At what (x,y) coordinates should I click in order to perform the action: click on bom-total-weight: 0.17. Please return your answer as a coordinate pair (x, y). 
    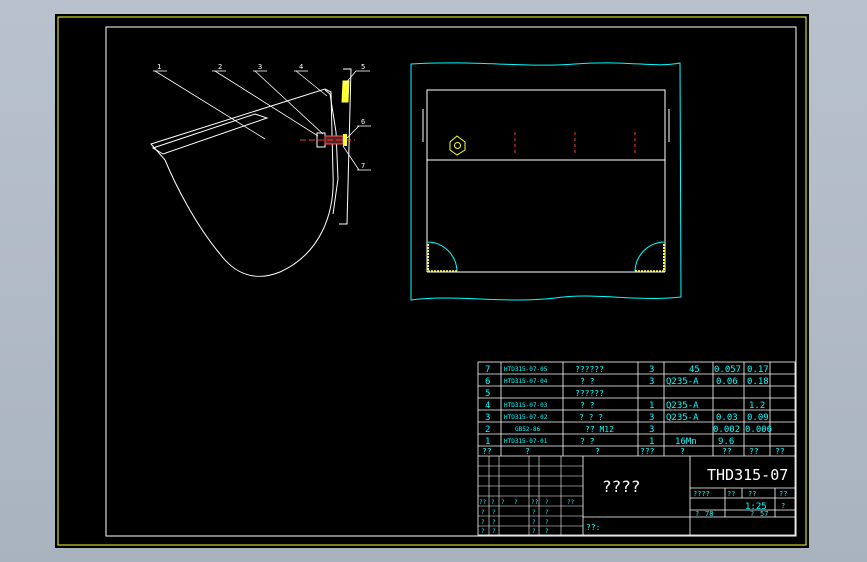
    Looking at the image, I should click on (758, 370).